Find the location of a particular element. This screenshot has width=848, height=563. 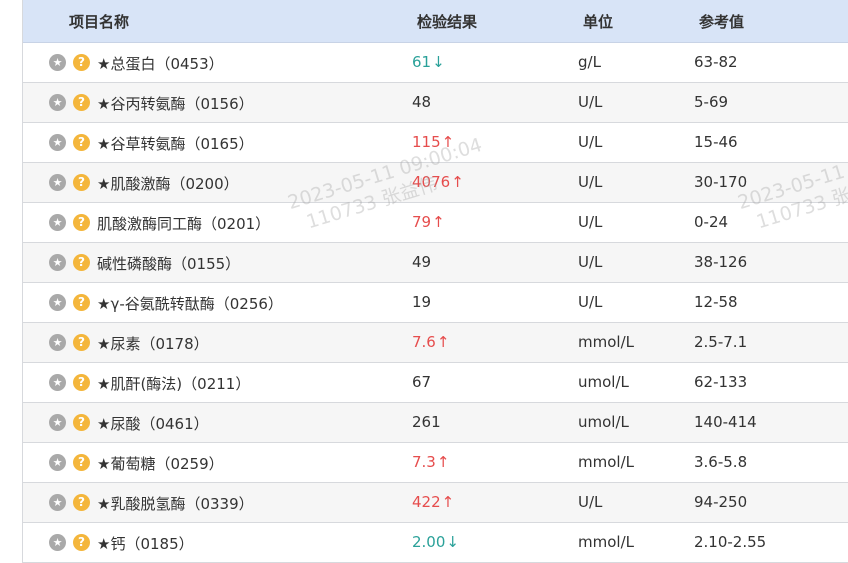

item-result: 115↑ is located at coordinates (433, 142).